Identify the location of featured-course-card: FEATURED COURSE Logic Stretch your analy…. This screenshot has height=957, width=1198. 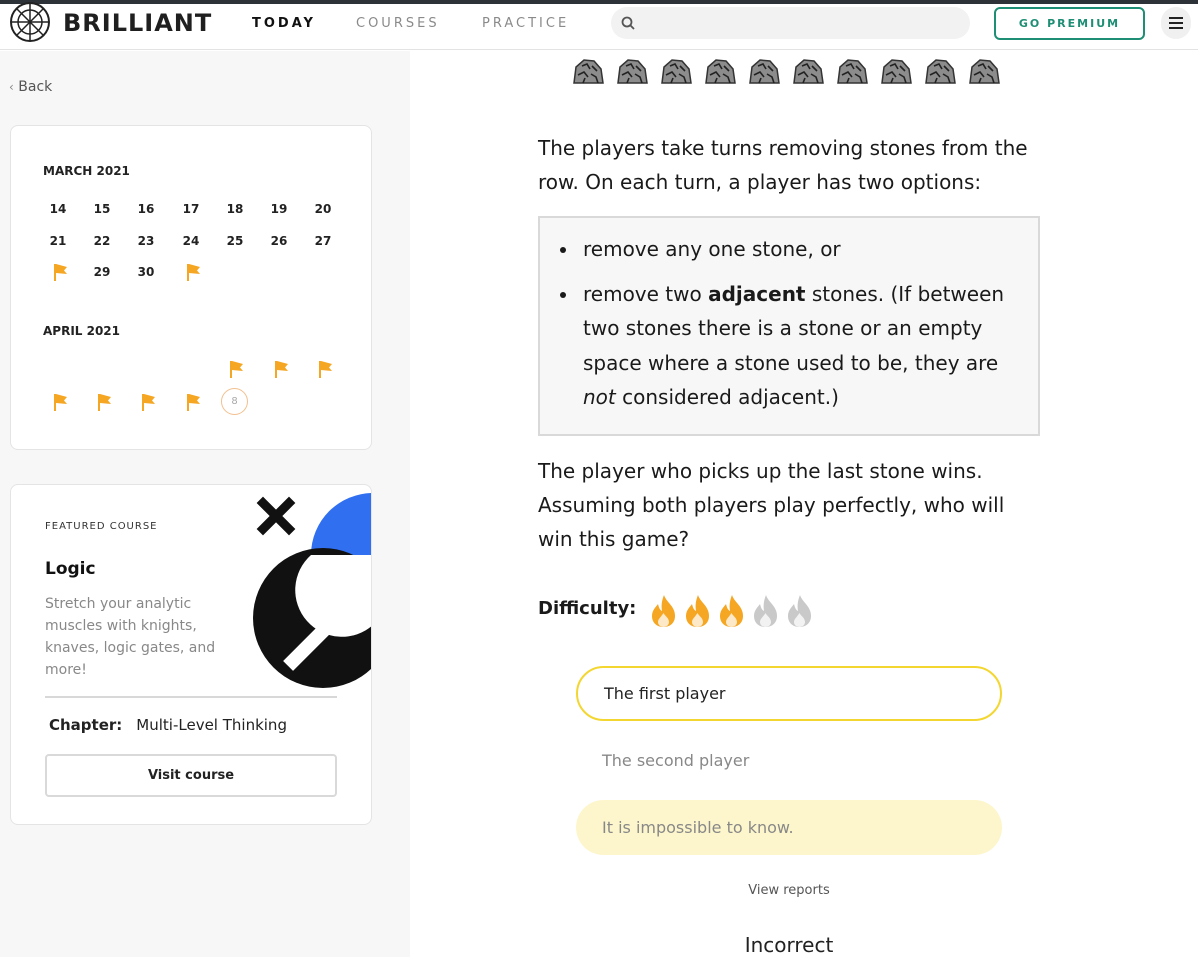
(191, 654).